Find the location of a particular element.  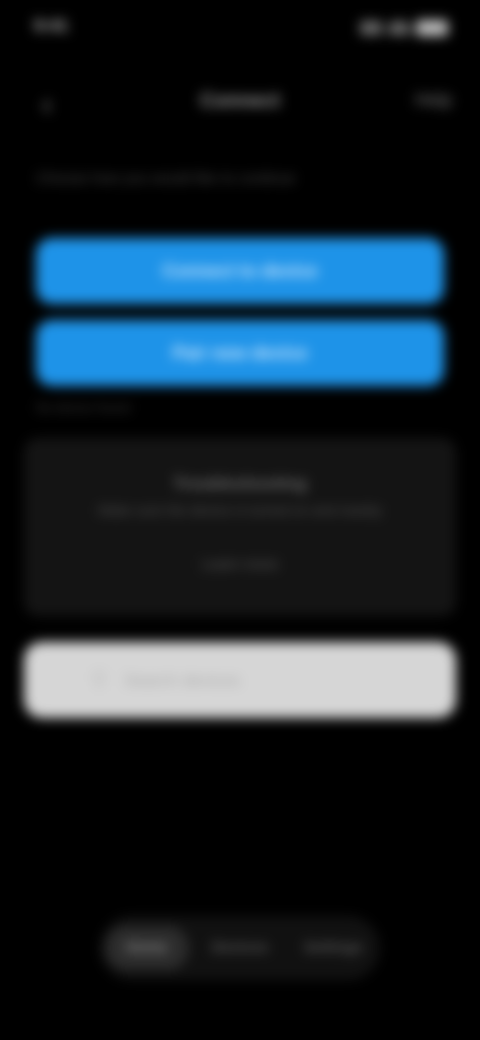

pair-device-button: Pair new device is located at coordinates (240, 353).